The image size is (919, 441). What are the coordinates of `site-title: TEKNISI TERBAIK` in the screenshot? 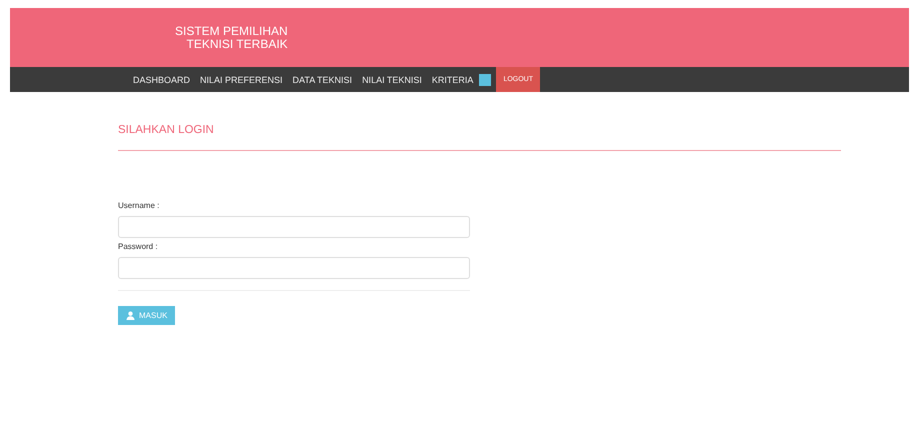 It's located at (237, 44).